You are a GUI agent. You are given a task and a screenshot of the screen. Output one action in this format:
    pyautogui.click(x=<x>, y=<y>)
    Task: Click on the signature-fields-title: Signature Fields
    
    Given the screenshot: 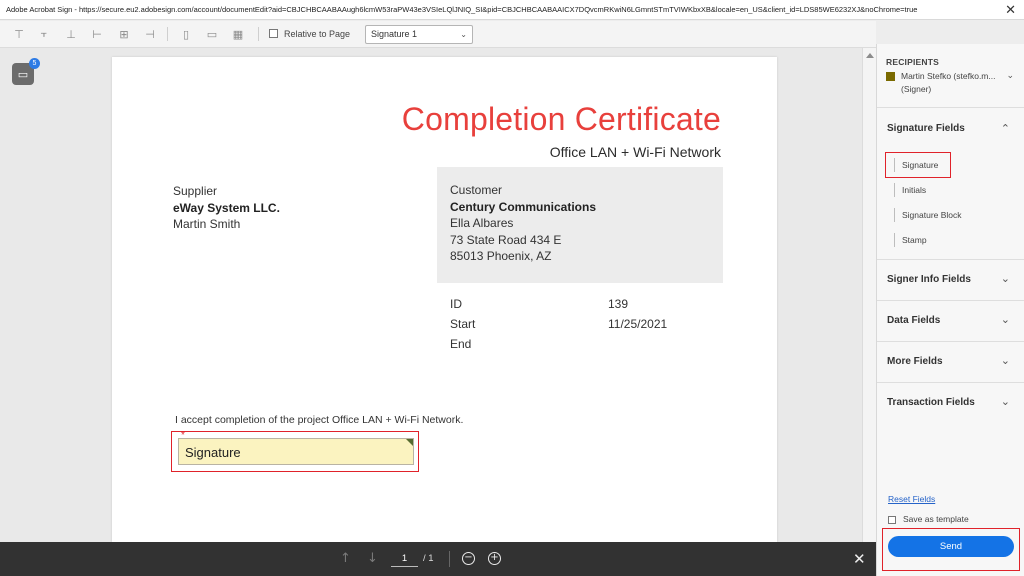 What is the action you would take?
    pyautogui.click(x=926, y=128)
    